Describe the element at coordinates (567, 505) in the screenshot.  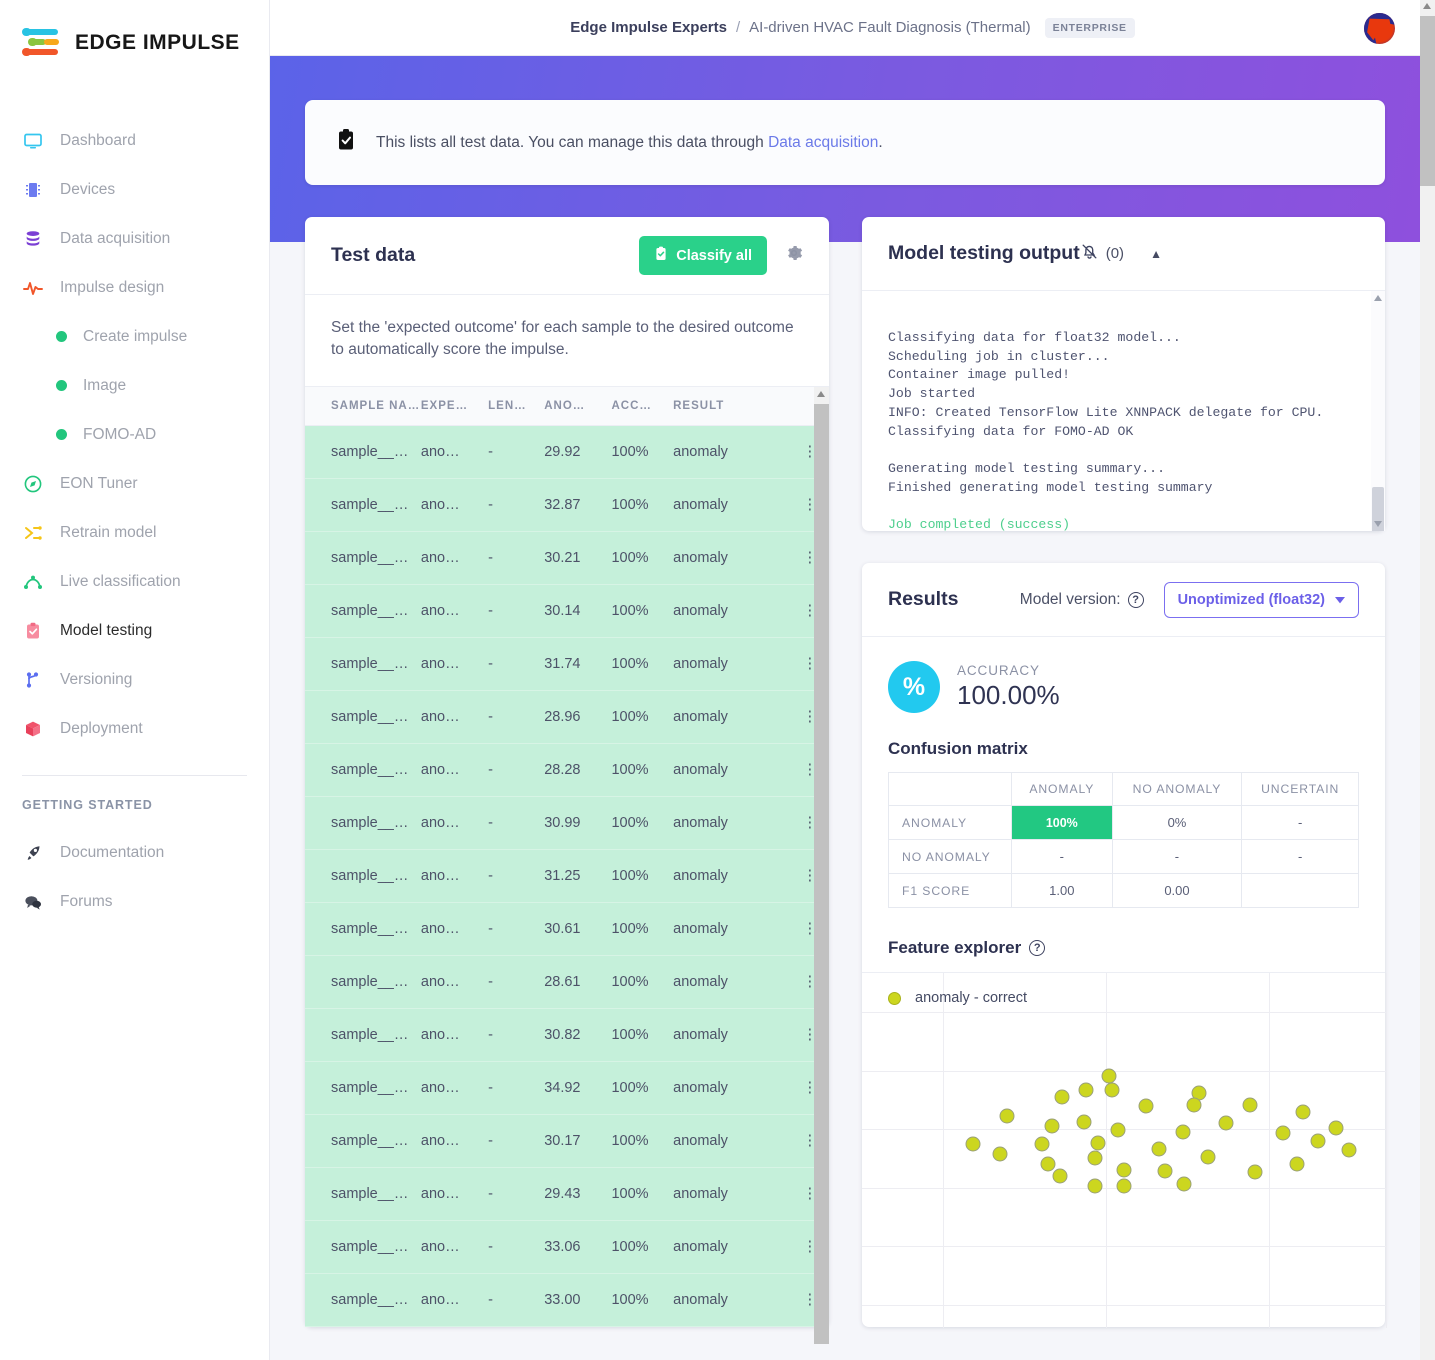
I see `table-row: sample__… ano… -32.87 100% anomaly ⋮` at that location.